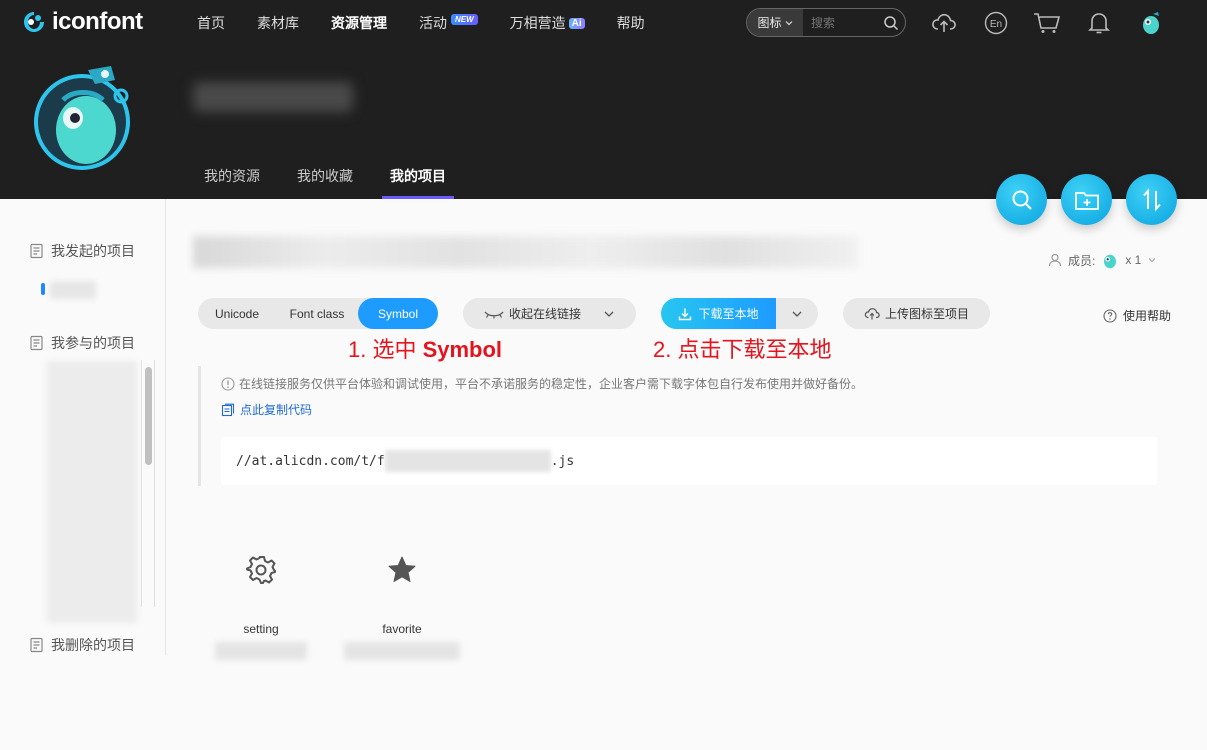  Describe the element at coordinates (537, 23) in the screenshot. I see `nav-wanxiang-label: 万相营造` at that location.